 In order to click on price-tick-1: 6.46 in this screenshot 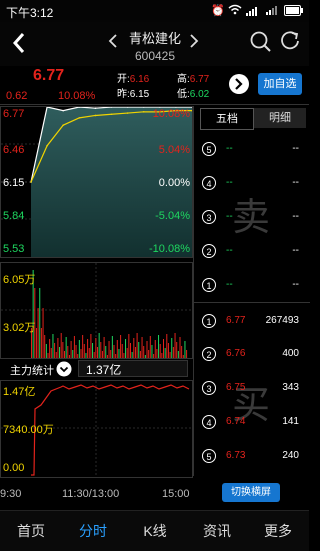, I will do `click(14, 150)`.